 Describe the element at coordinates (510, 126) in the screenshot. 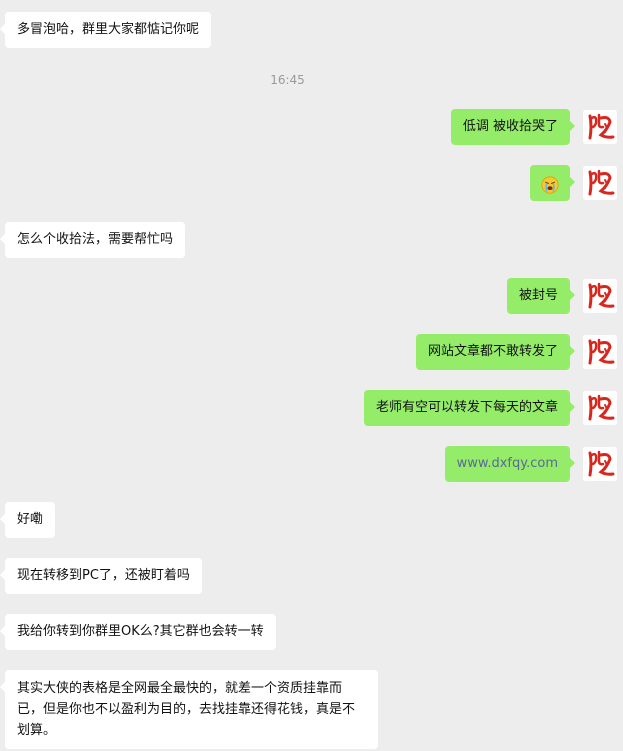

I see `message-text: 低调 被收拾哭了` at that location.